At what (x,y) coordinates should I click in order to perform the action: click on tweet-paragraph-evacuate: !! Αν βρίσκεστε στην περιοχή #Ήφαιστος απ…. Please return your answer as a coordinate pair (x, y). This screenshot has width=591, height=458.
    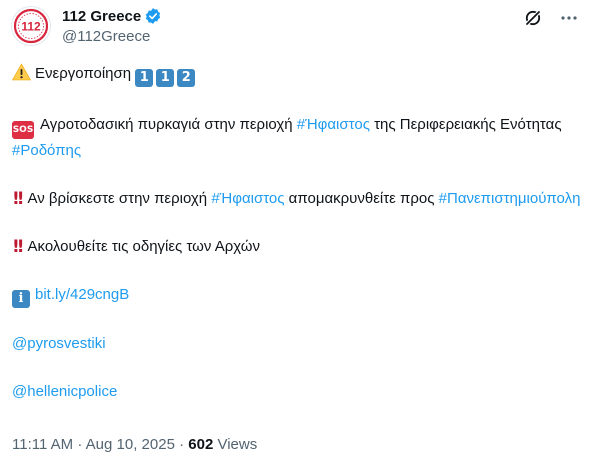
    Looking at the image, I should click on (297, 199).